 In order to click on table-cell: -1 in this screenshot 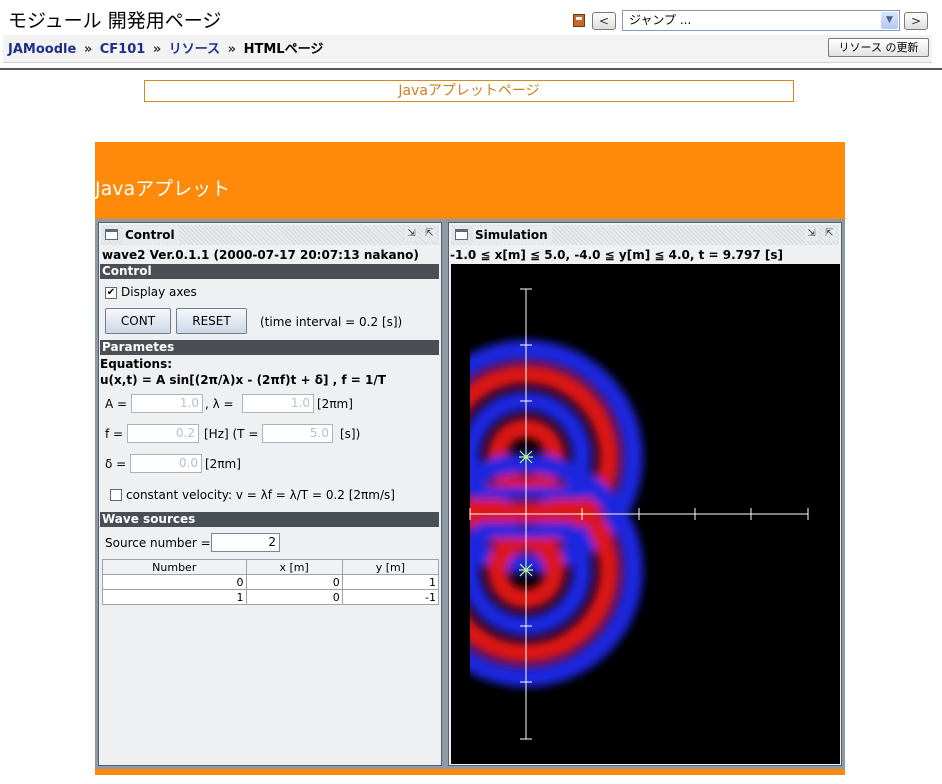, I will do `click(390, 597)`.